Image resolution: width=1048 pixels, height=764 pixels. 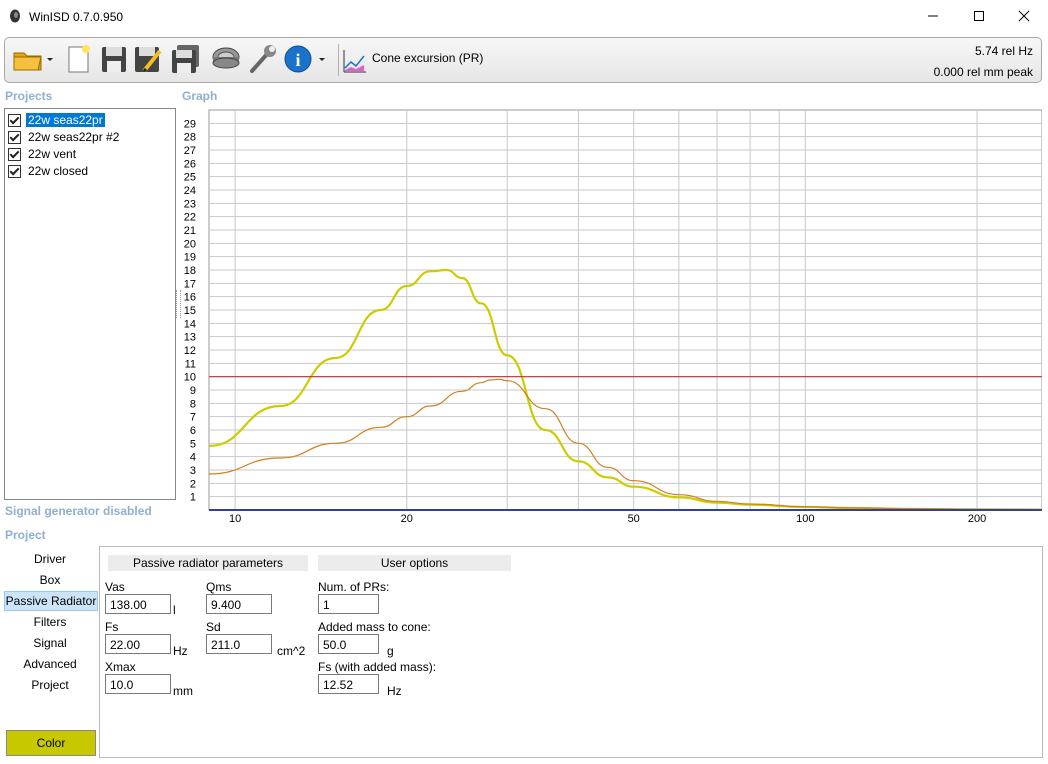 I want to click on project-item: 22w seas22pr #2, so click(x=64, y=137).